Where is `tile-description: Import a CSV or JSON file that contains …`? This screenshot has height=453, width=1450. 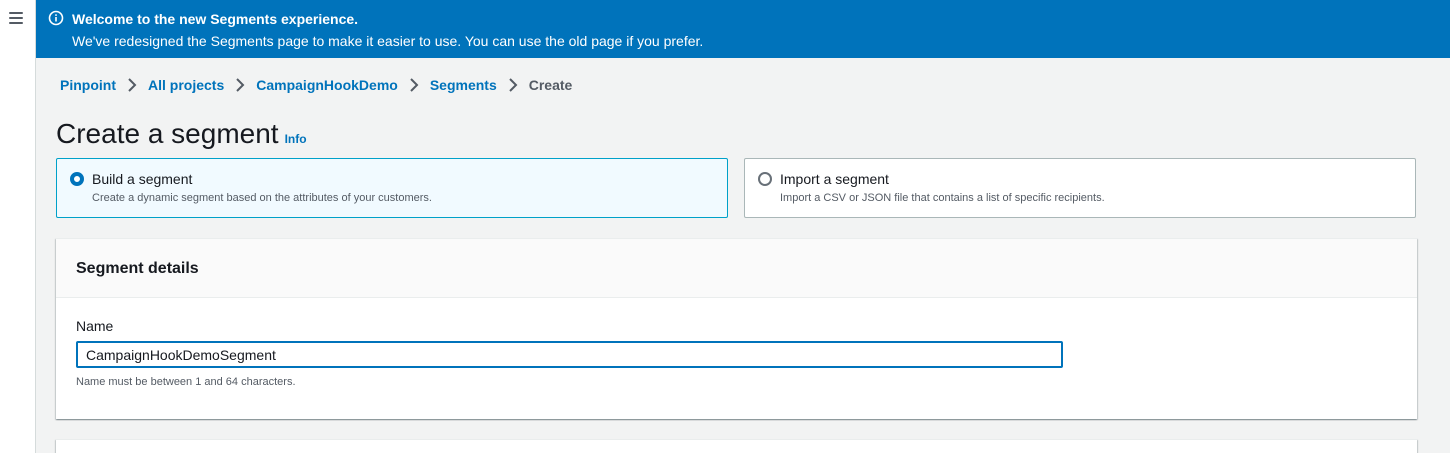
tile-description: Import a CSV or JSON file that contains … is located at coordinates (942, 198).